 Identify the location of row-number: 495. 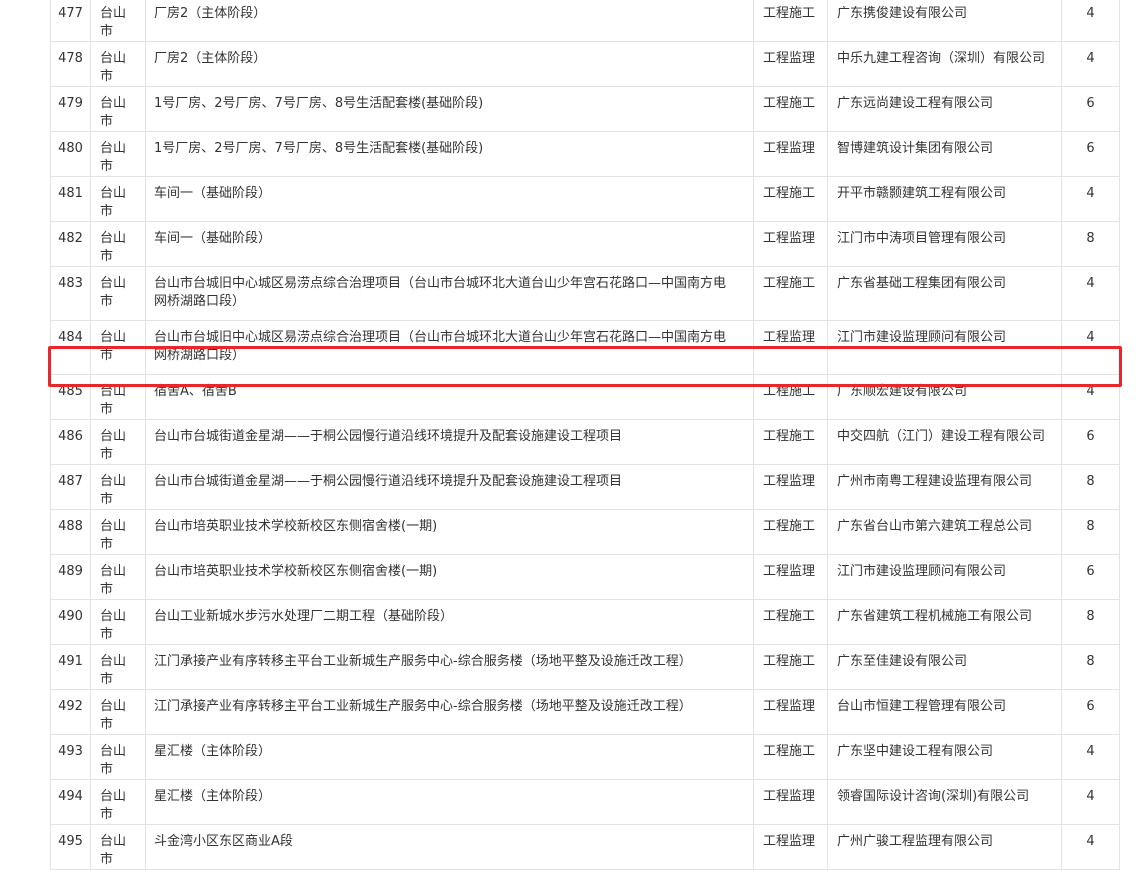
(70, 847).